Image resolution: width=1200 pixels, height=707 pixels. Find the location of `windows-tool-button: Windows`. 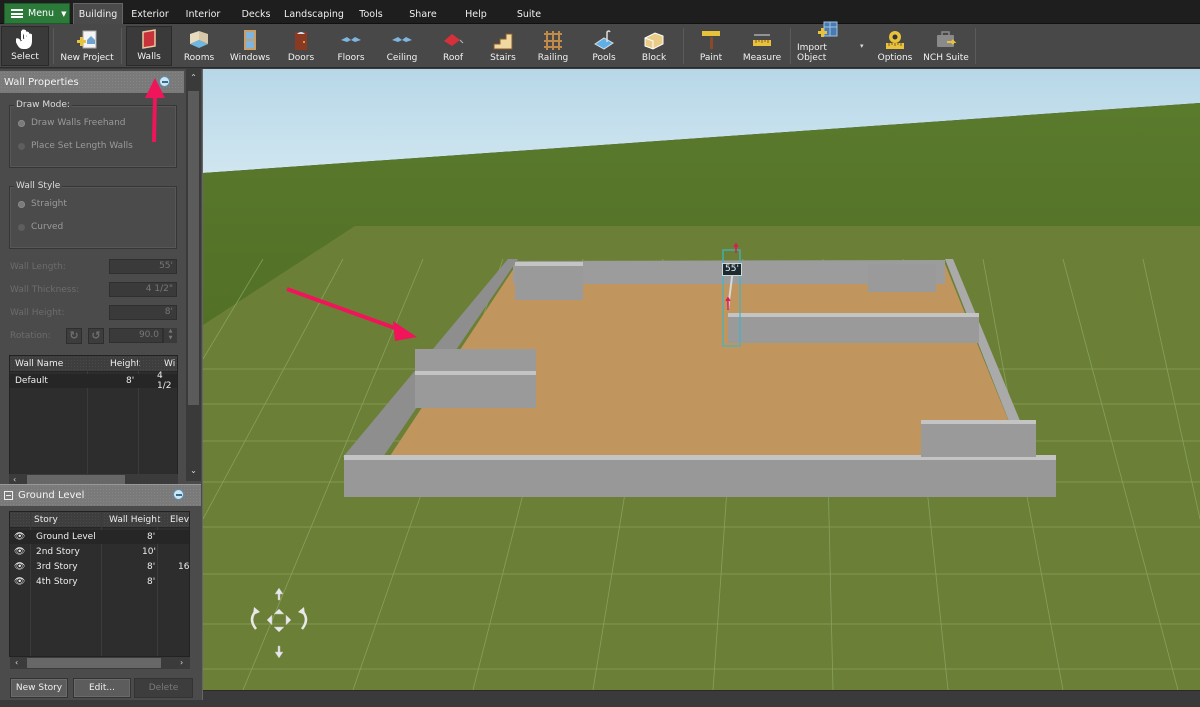

windows-tool-button: Windows is located at coordinates (250, 46).